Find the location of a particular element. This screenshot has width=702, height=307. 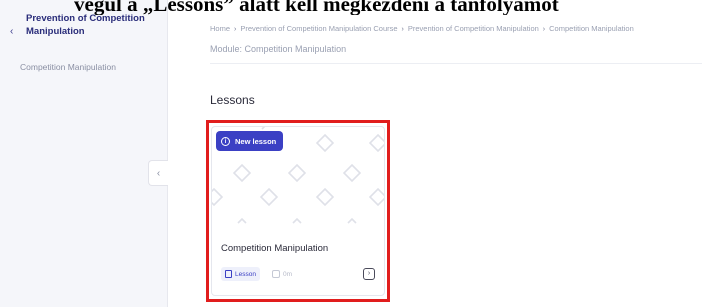

new-lesson-badge: i New lesson is located at coordinates (250, 141).